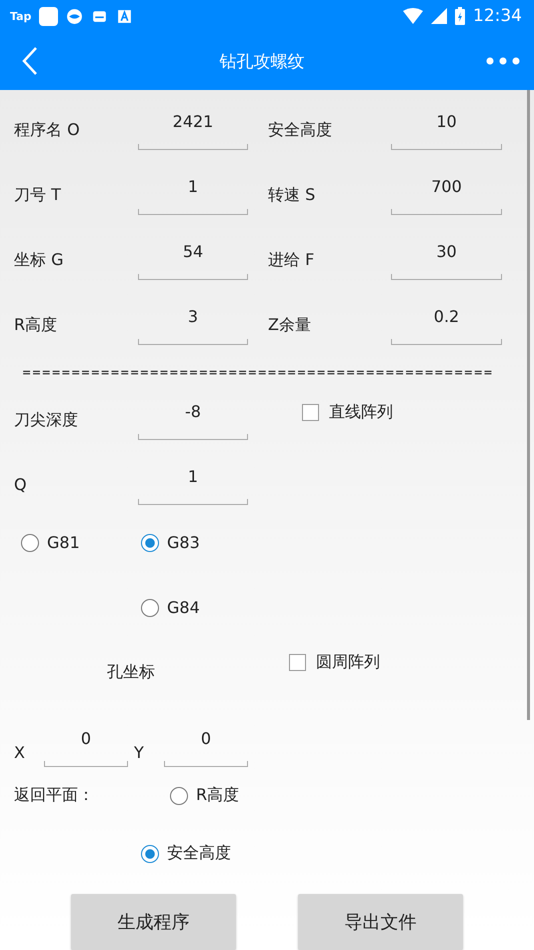  What do you see at coordinates (19, 752) in the screenshot?
I see `field-label: X` at bounding box center [19, 752].